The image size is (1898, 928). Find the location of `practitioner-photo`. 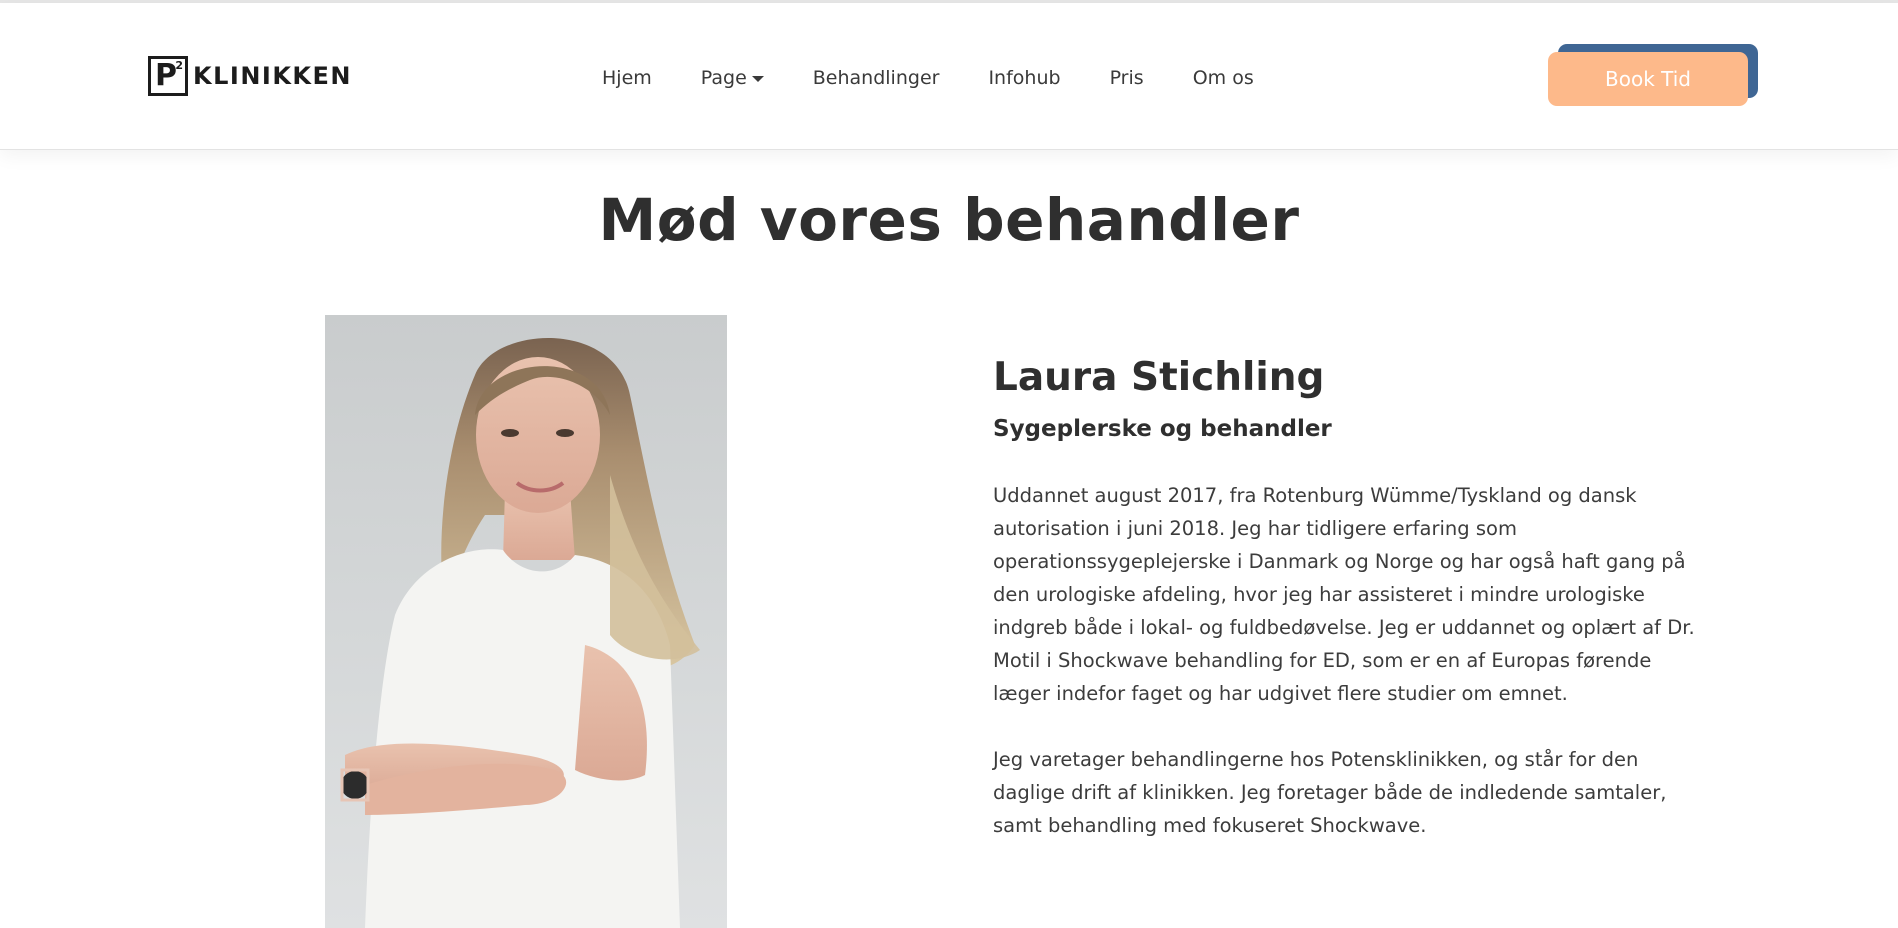

practitioner-photo is located at coordinates (526, 621).